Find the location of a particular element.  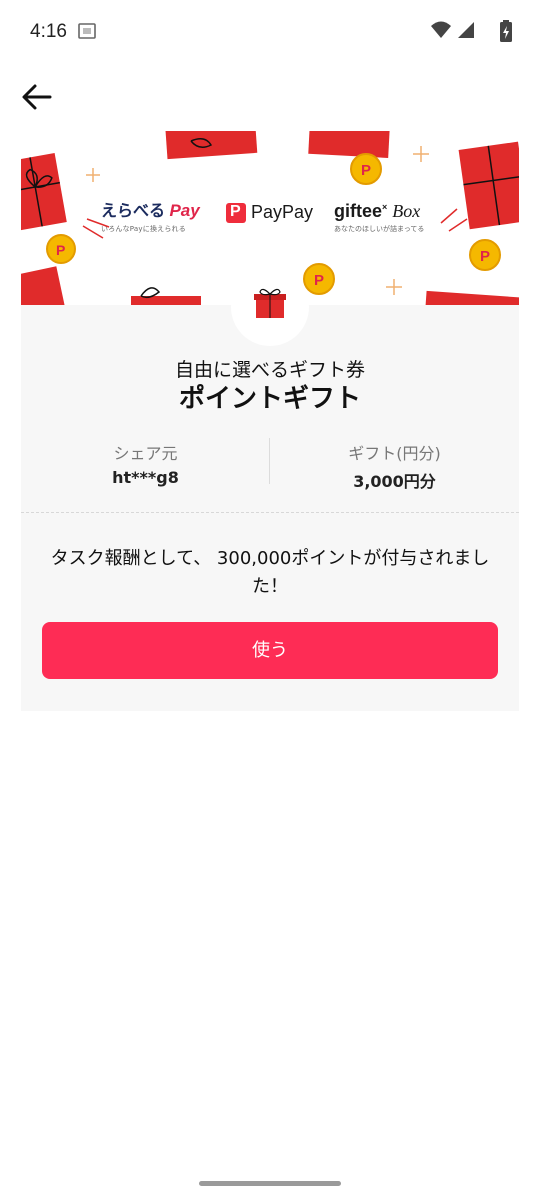

gift-box-decoration is located at coordinates (44, 192).